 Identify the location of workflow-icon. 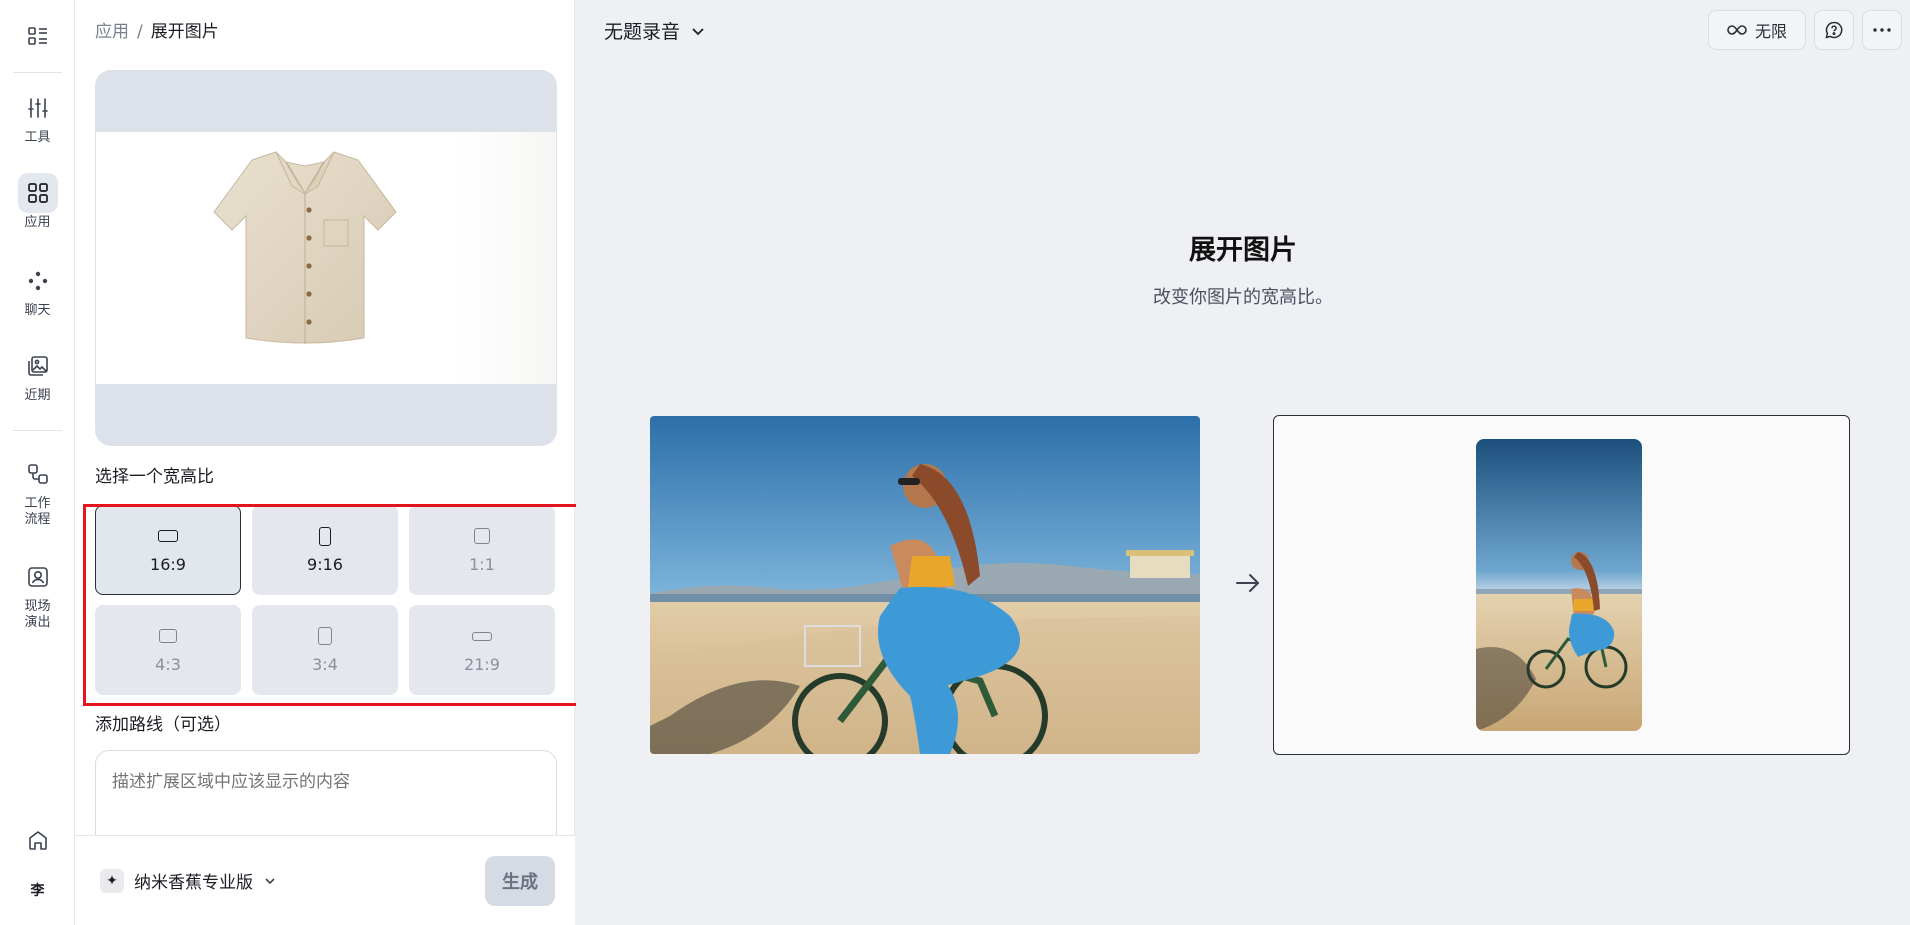
(38, 474).